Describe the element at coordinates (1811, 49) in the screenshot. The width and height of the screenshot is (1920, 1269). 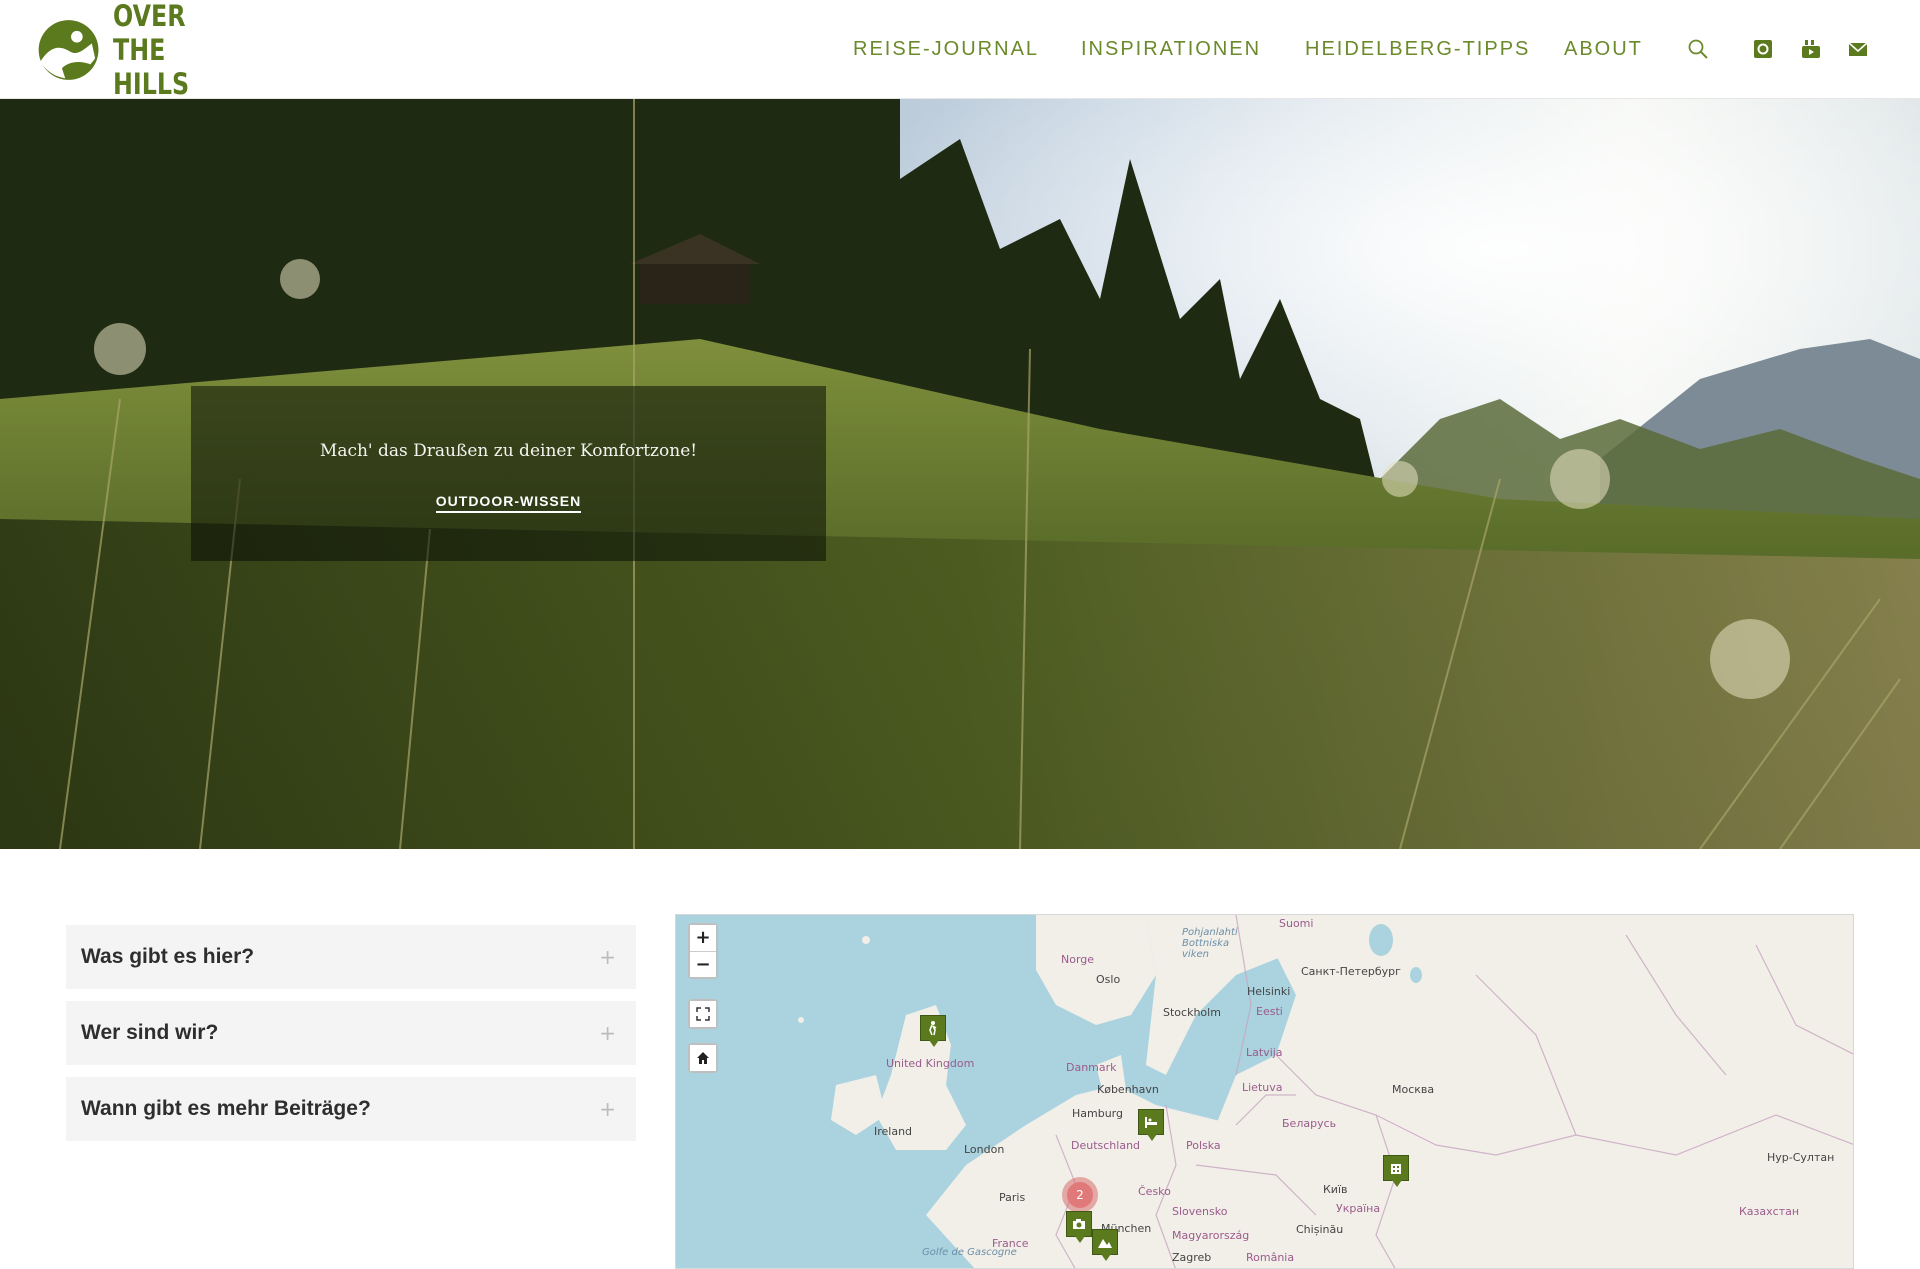
I see `youtube-icon` at that location.